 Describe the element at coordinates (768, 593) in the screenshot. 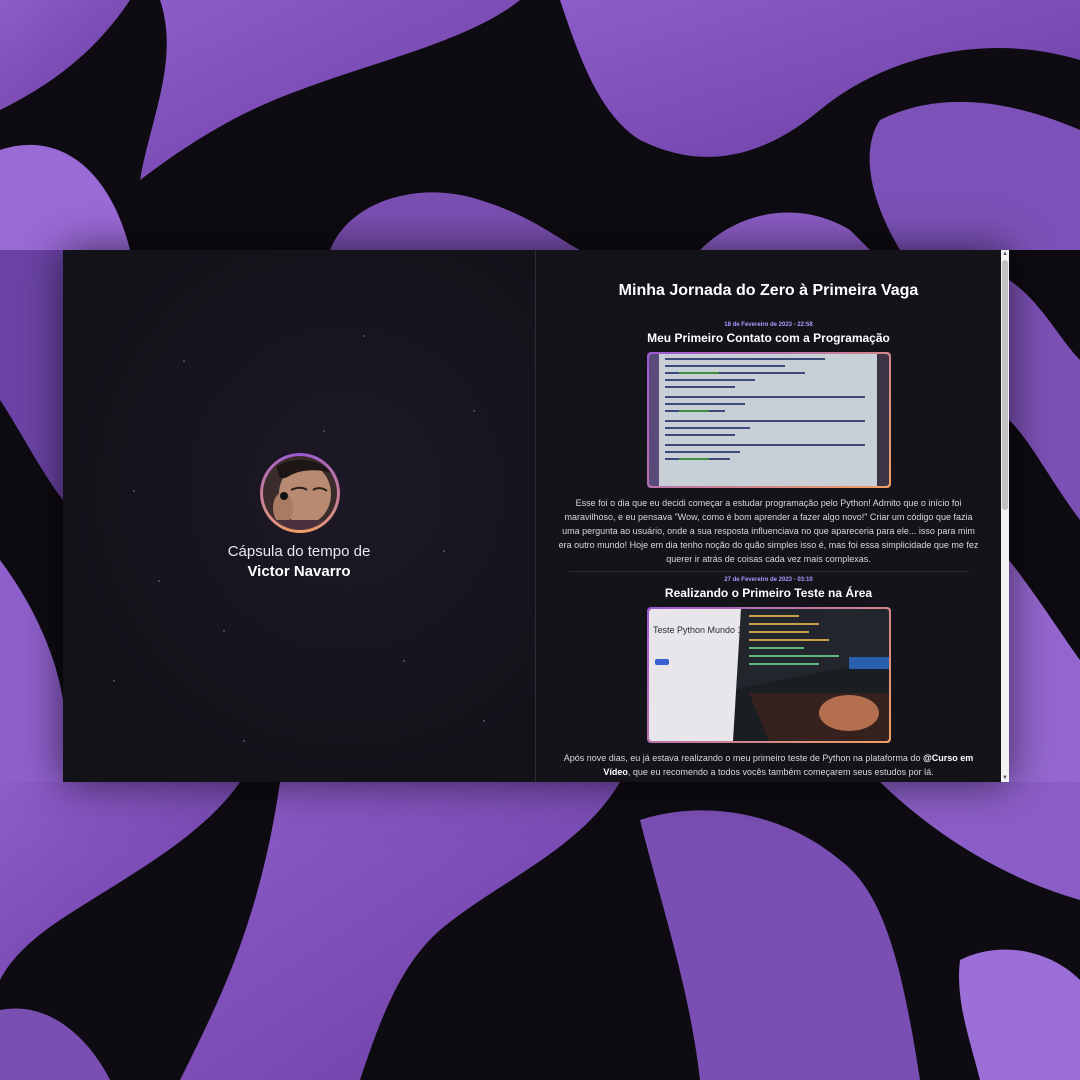

I see `post-title: Realizando o Primeiro Teste na Área` at that location.